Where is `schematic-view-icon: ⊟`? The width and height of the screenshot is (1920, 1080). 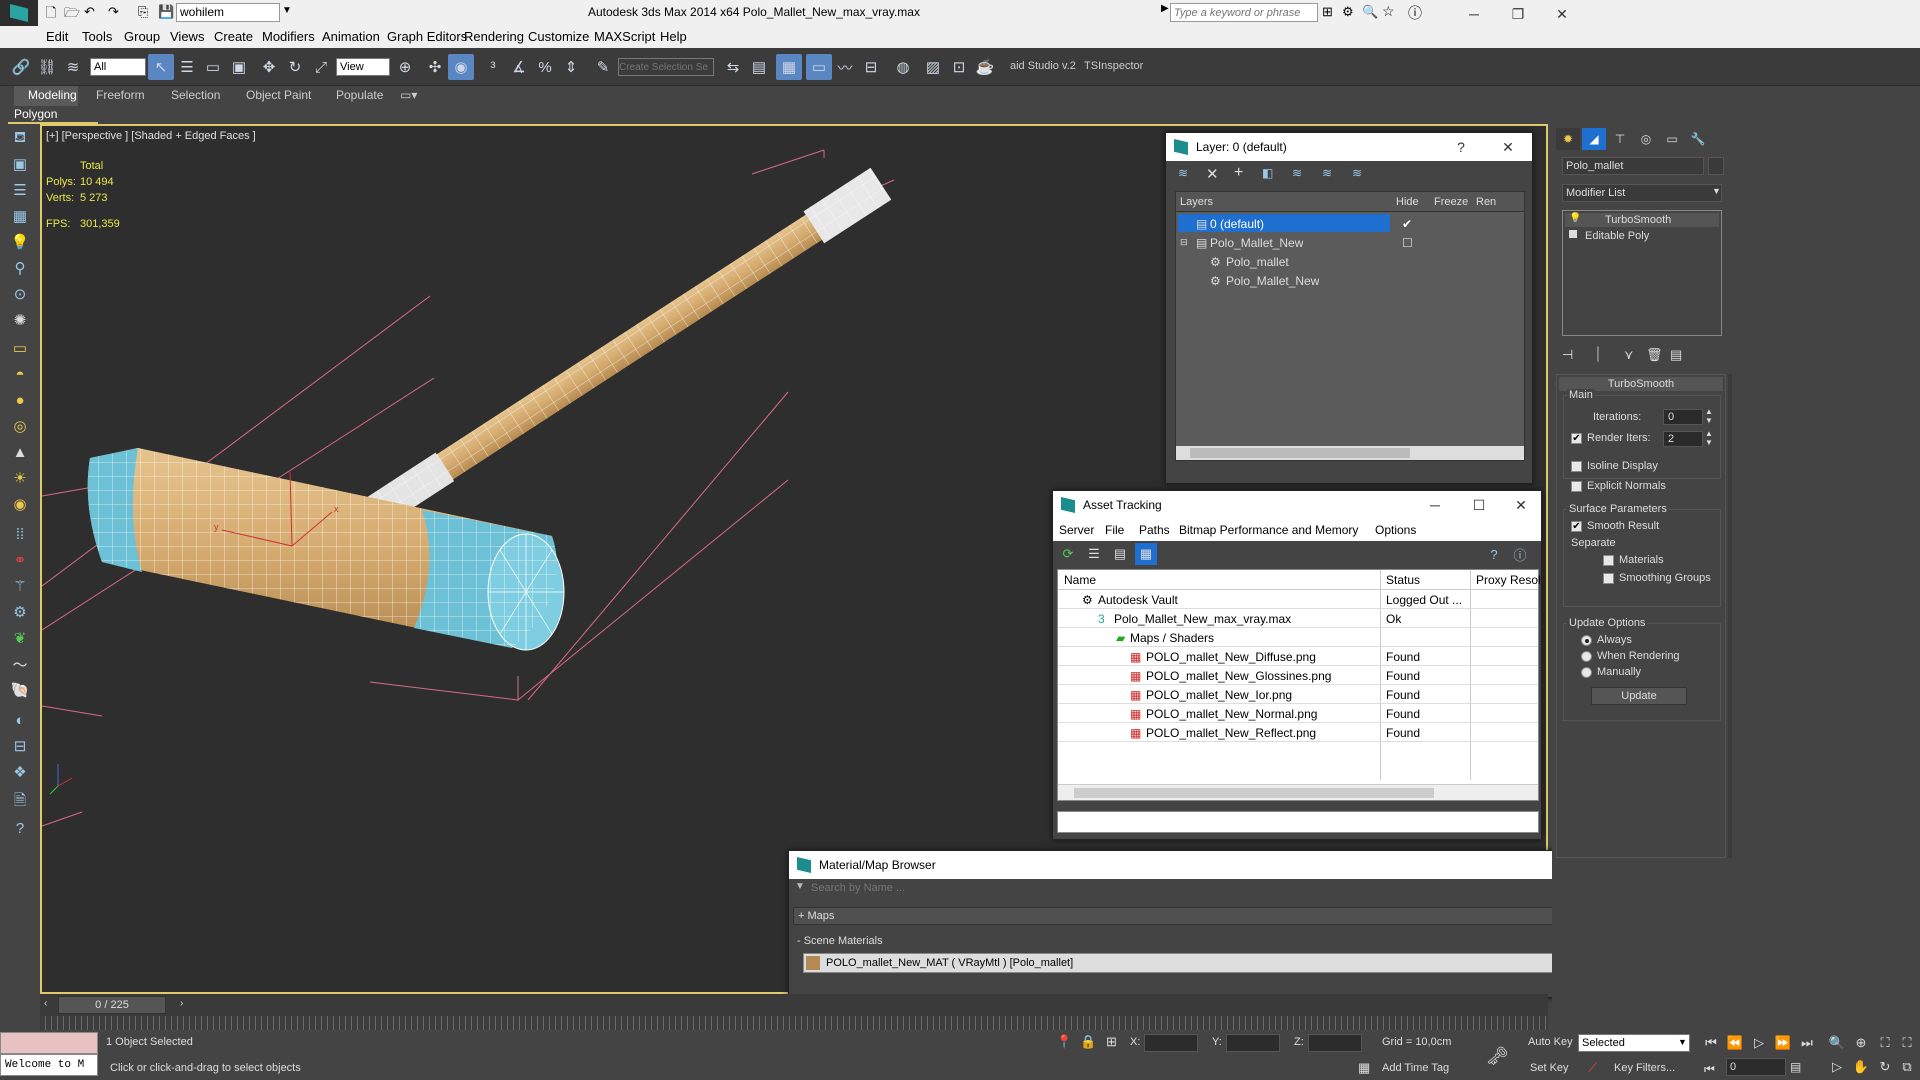
schematic-view-icon: ⊟ is located at coordinates (871, 67).